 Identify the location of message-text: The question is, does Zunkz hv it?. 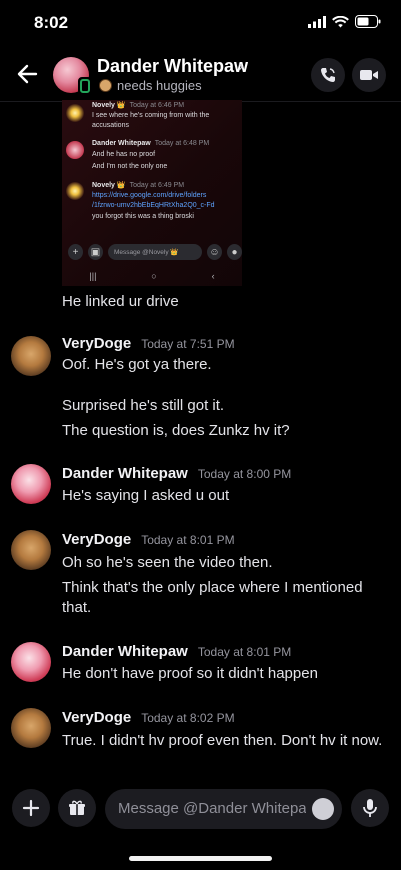
(176, 430).